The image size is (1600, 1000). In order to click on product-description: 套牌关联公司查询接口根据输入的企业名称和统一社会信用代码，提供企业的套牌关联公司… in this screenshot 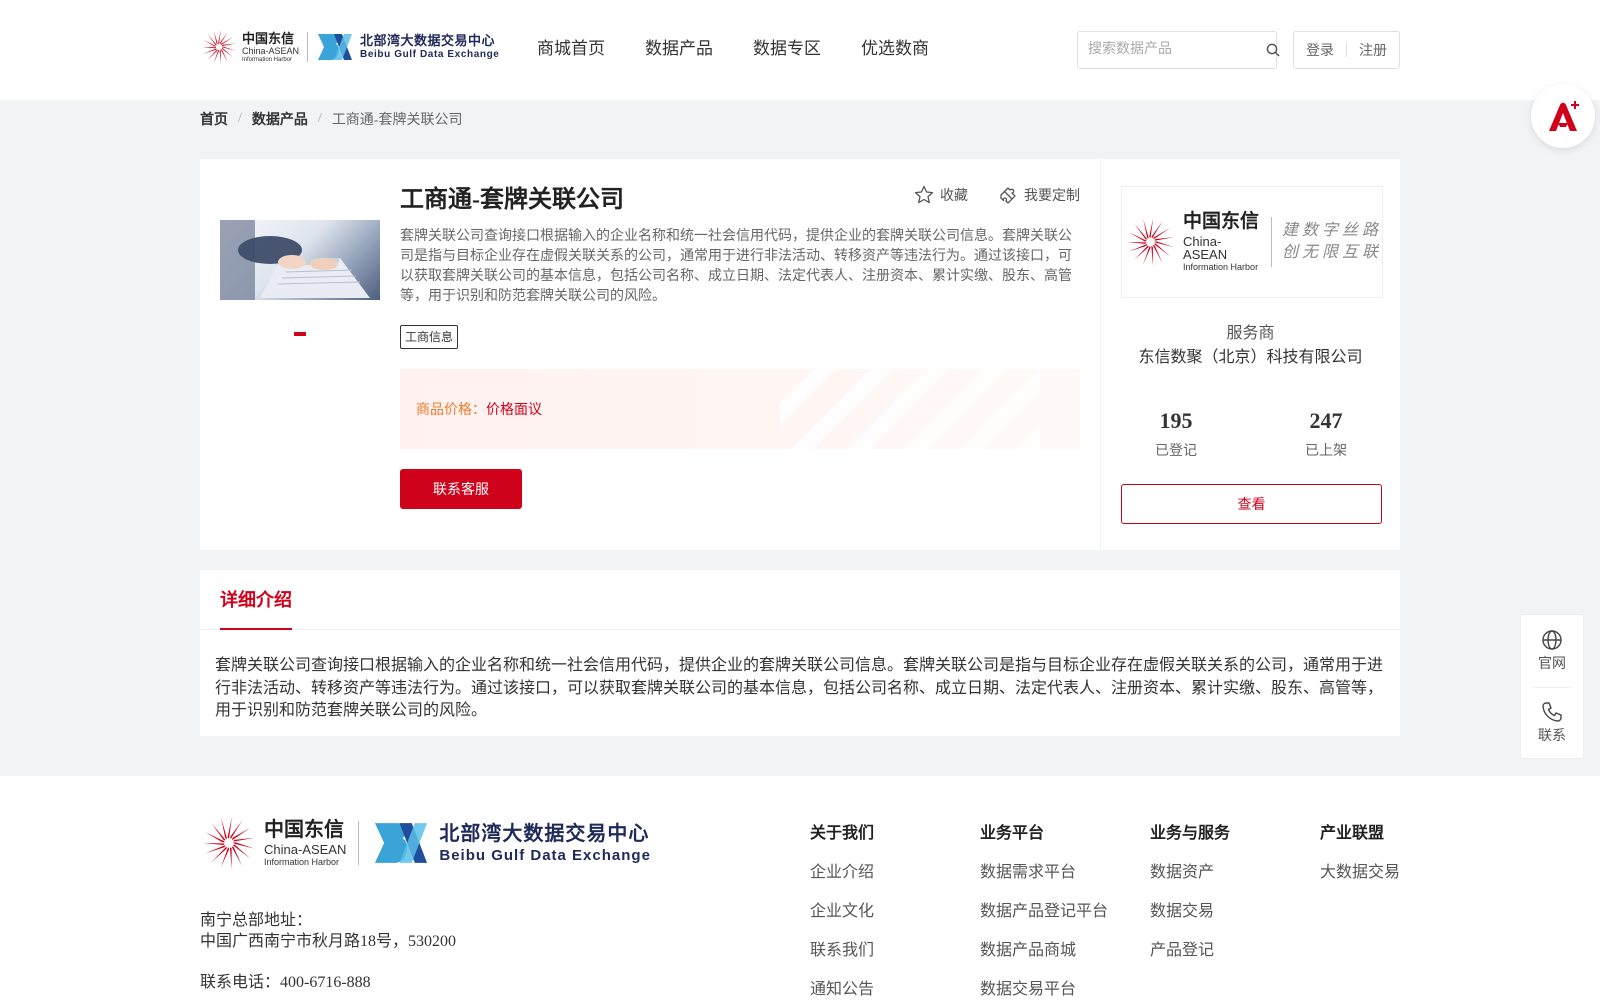, I will do `click(736, 266)`.